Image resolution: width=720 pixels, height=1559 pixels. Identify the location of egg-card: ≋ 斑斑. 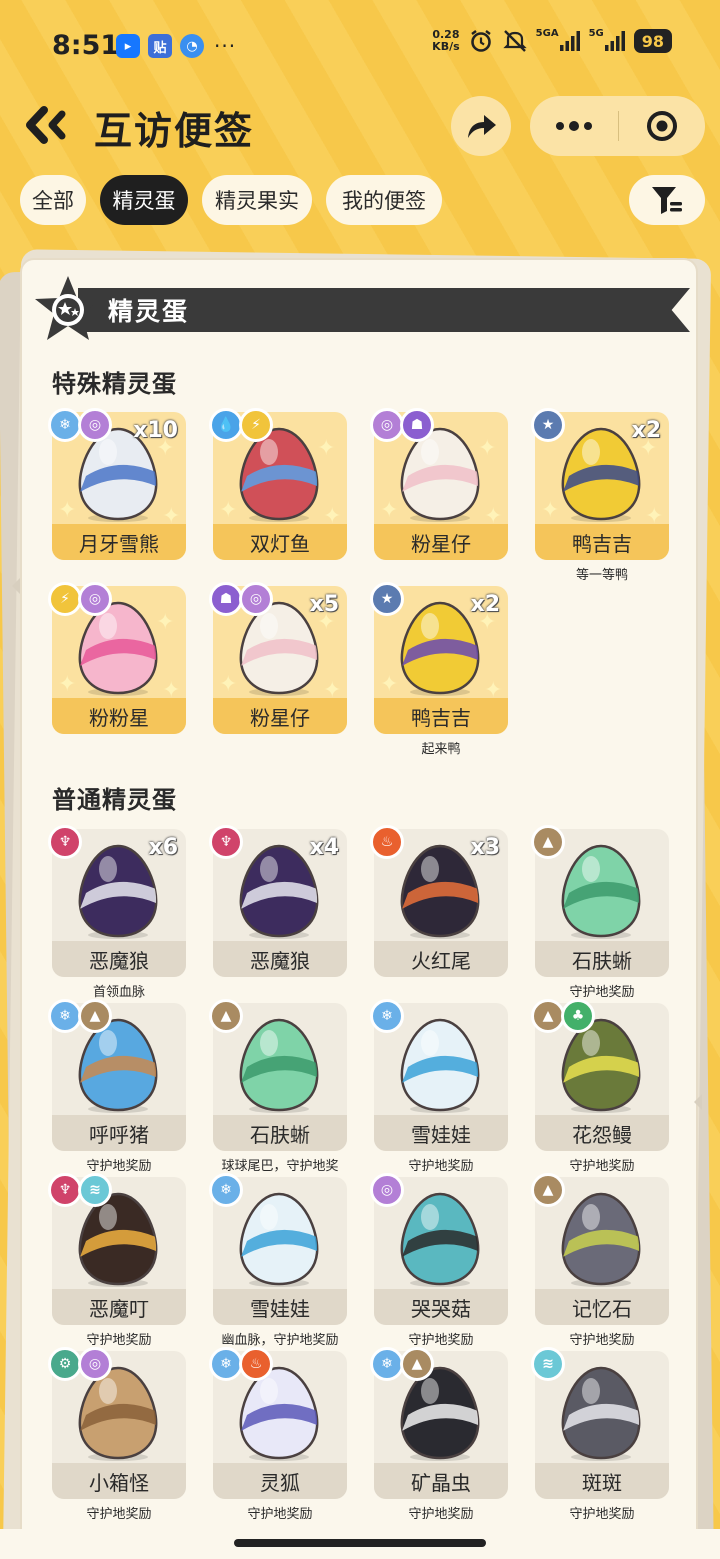
(600, 1423).